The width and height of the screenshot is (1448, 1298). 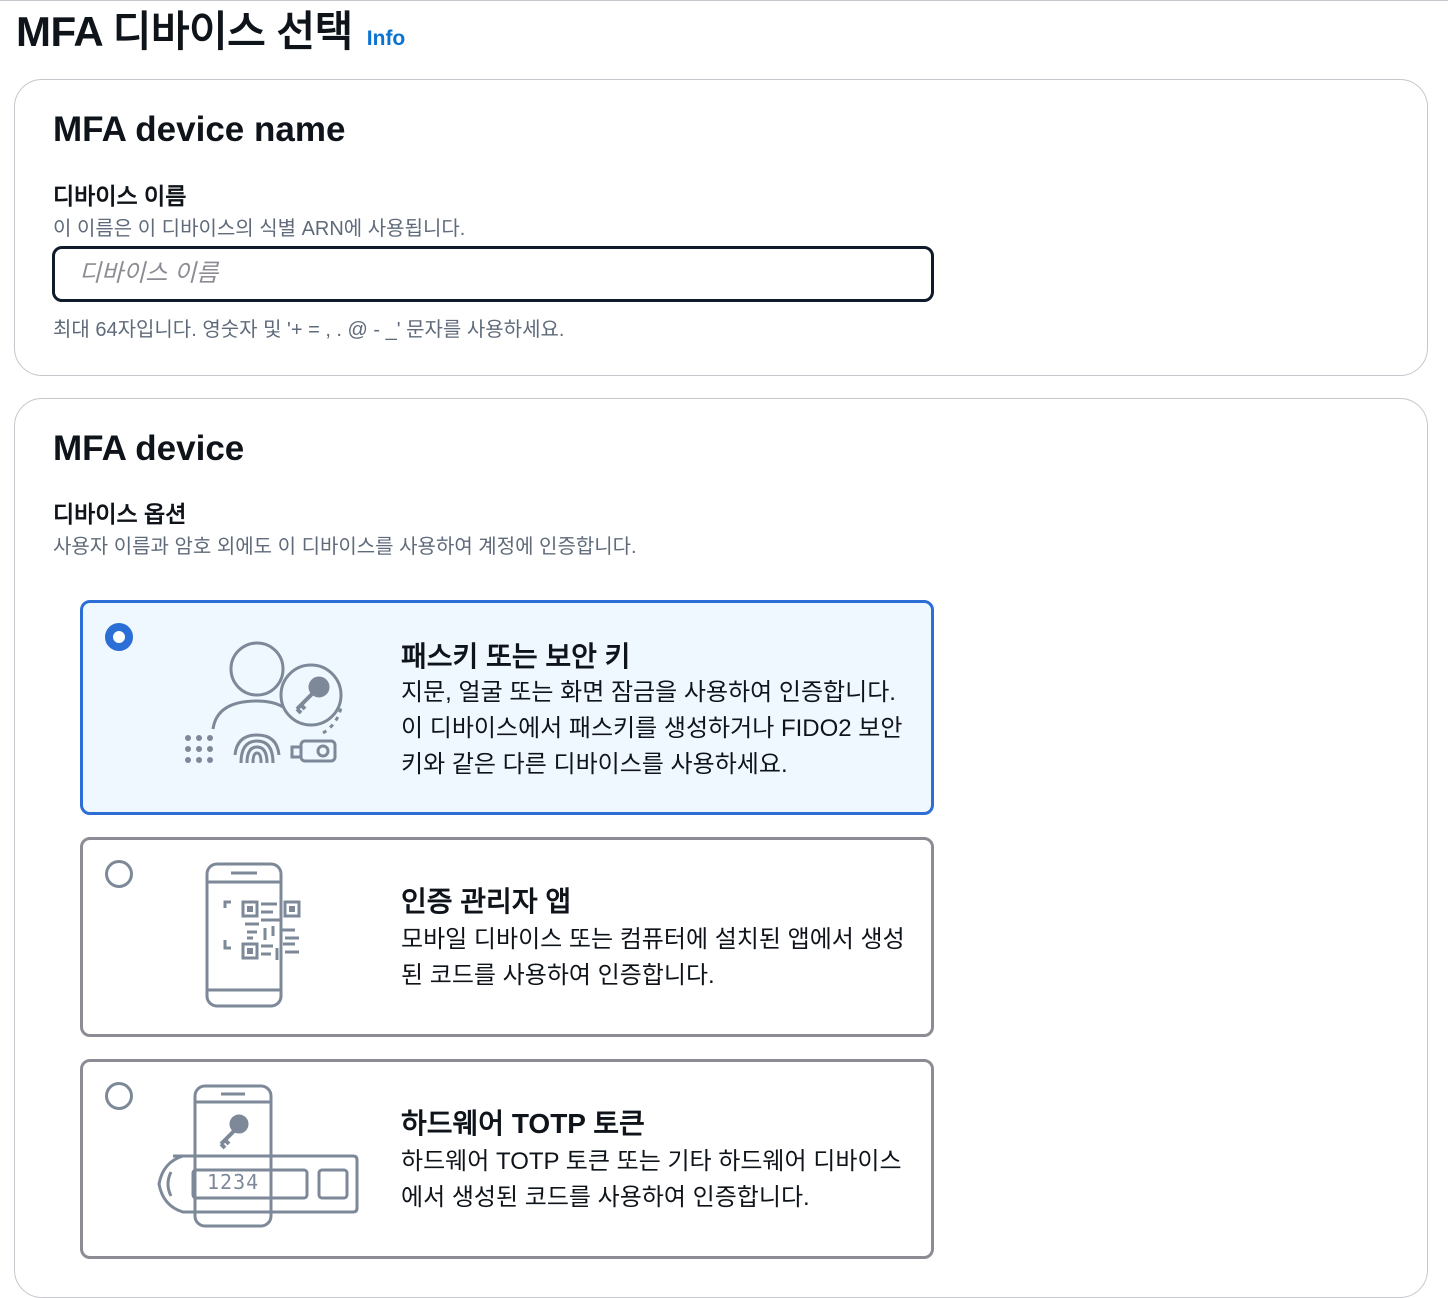 What do you see at coordinates (516, 656) in the screenshot?
I see `option-passkey-title: 패스키 또는 보안 키` at bounding box center [516, 656].